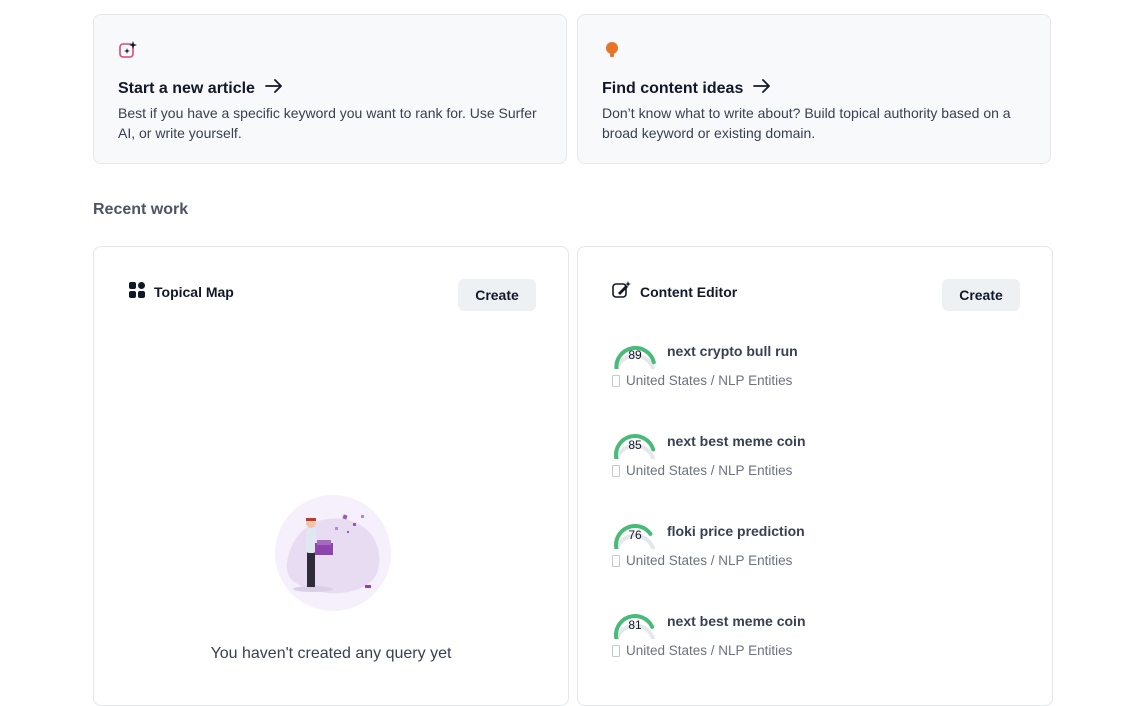  I want to click on grid-icon, so click(137, 291).